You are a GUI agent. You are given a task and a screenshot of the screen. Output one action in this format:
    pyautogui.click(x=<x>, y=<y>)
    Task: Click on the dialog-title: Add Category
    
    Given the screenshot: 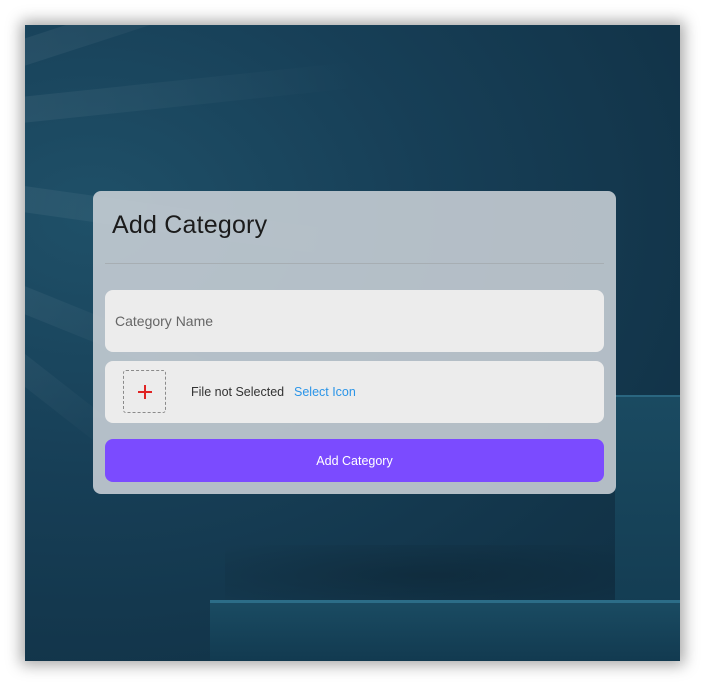 What is the action you would take?
    pyautogui.click(x=190, y=225)
    